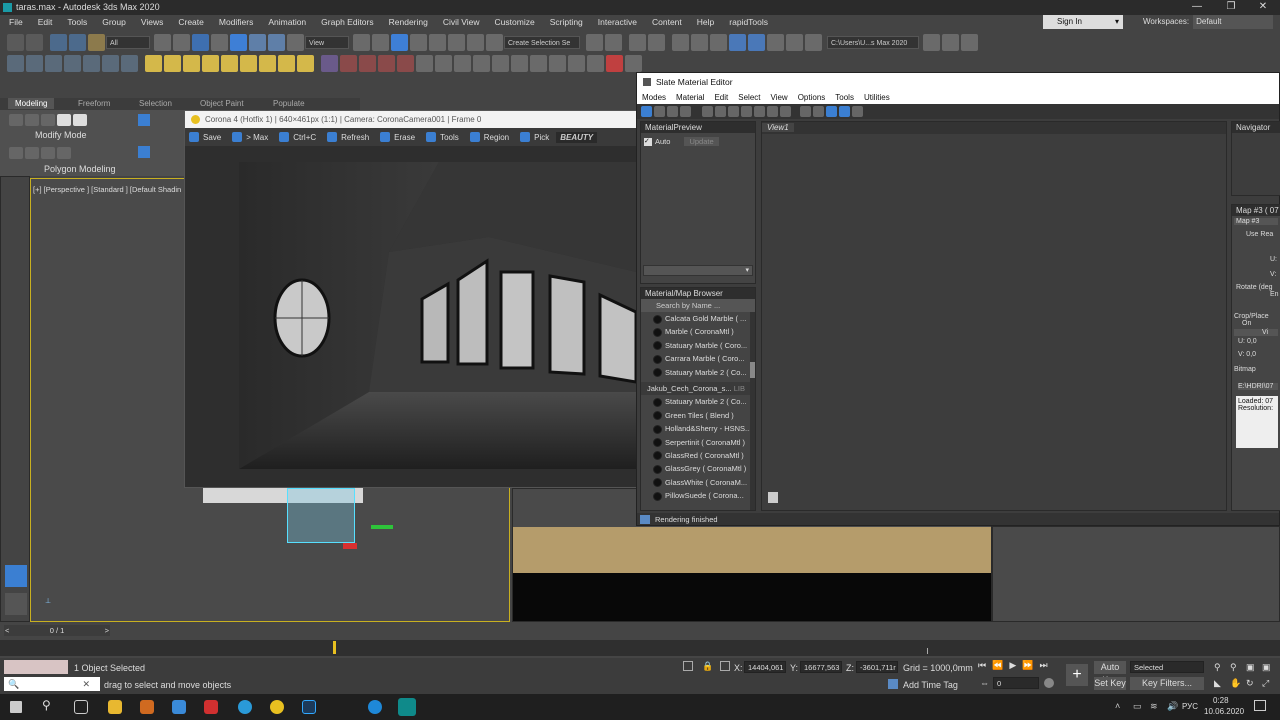 The image size is (1280, 720). What do you see at coordinates (1077, 675) in the screenshot?
I see `set-key-plus-icon: +` at bounding box center [1077, 675].